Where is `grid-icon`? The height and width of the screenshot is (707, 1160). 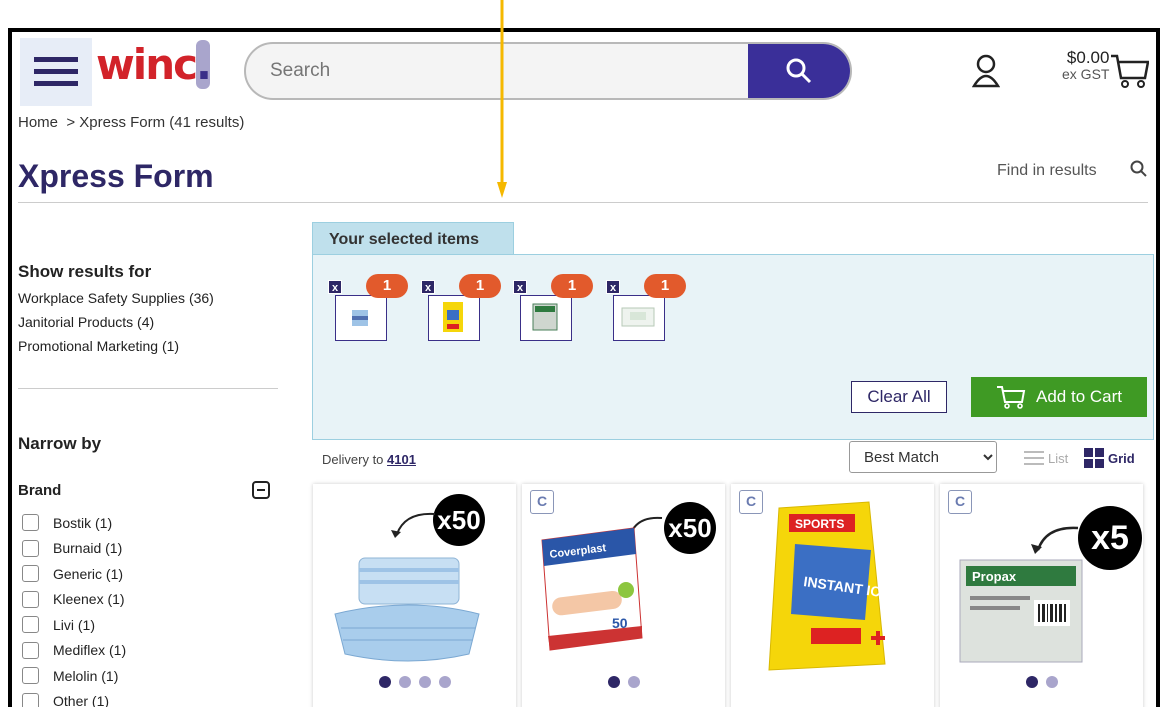
grid-icon is located at coordinates (1094, 458).